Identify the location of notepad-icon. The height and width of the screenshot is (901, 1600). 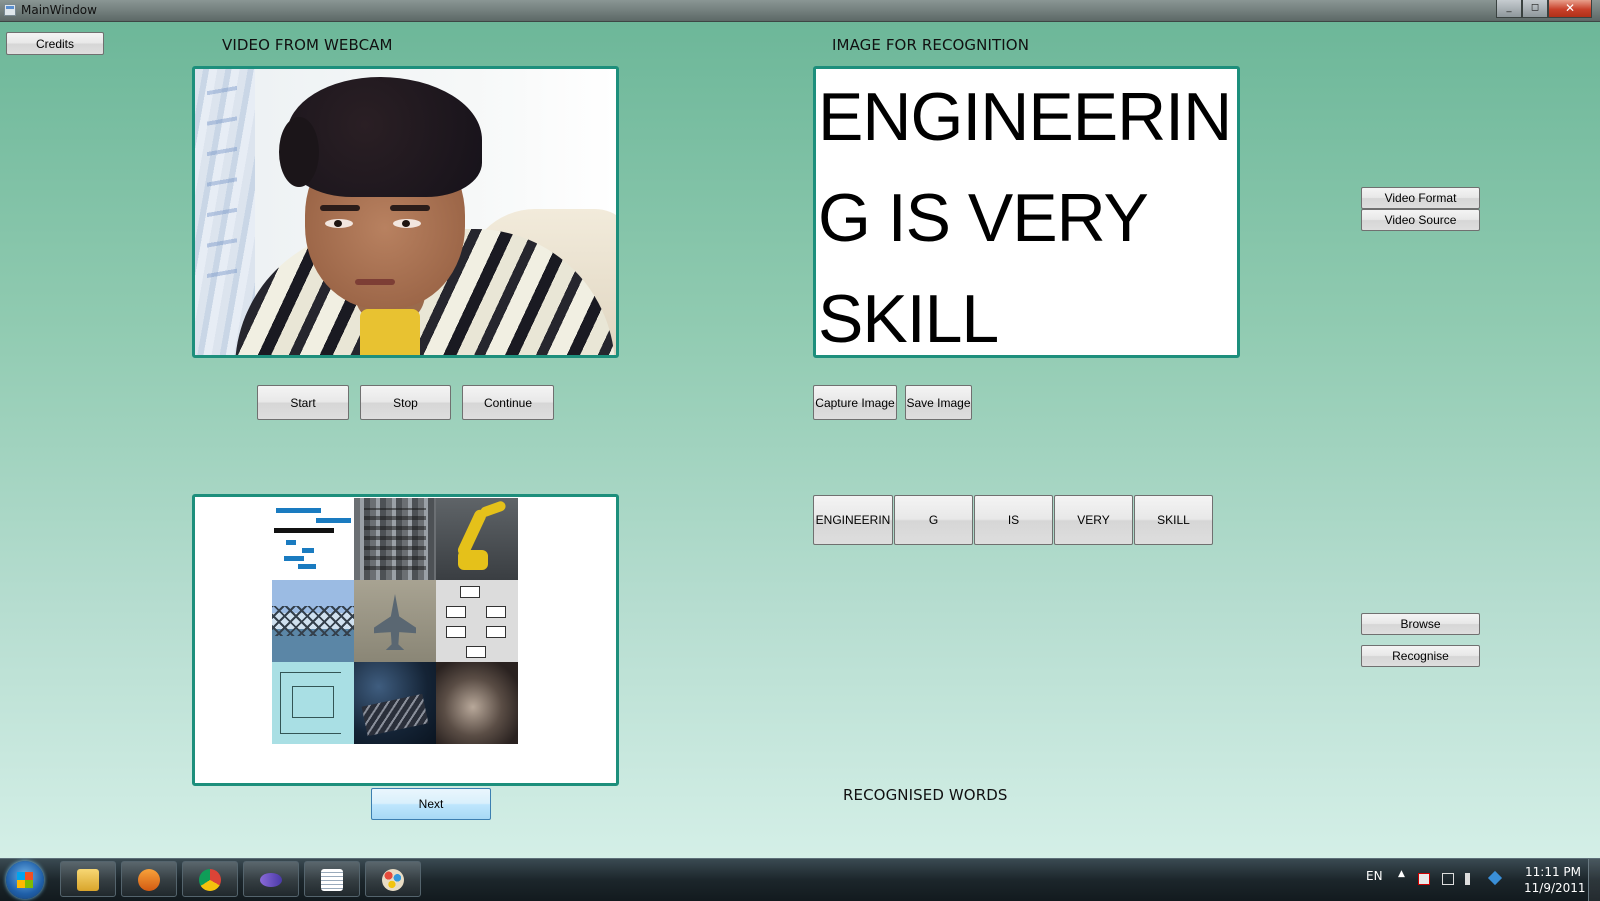
(332, 880).